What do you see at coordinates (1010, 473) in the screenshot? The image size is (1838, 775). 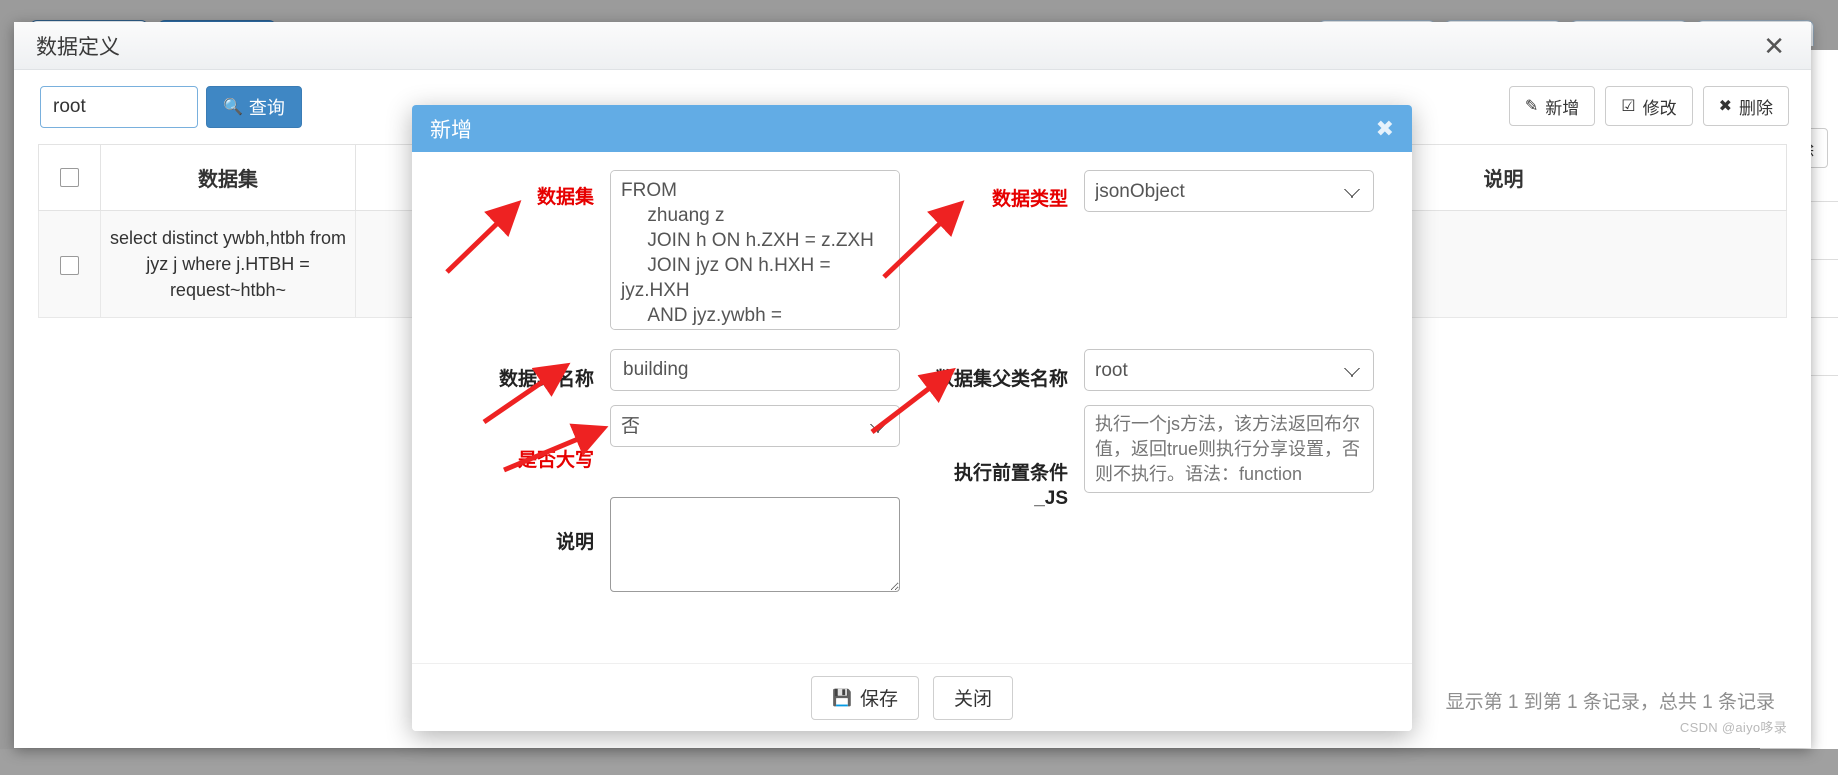 I see `label-pre-condition-js-line1: 执行前置条件` at bounding box center [1010, 473].